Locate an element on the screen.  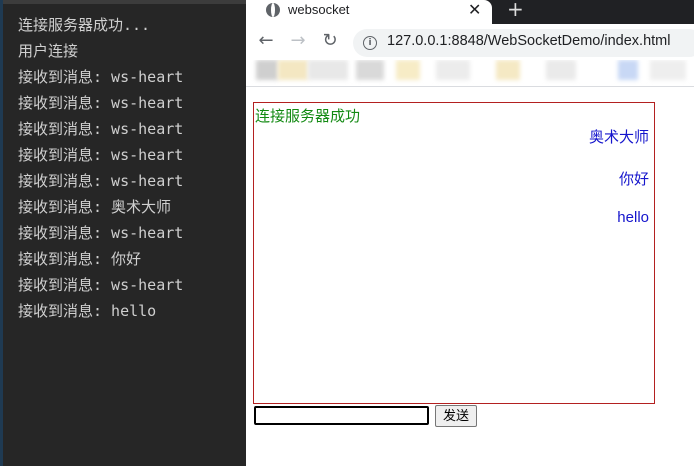
globe-icon is located at coordinates (273, 10).